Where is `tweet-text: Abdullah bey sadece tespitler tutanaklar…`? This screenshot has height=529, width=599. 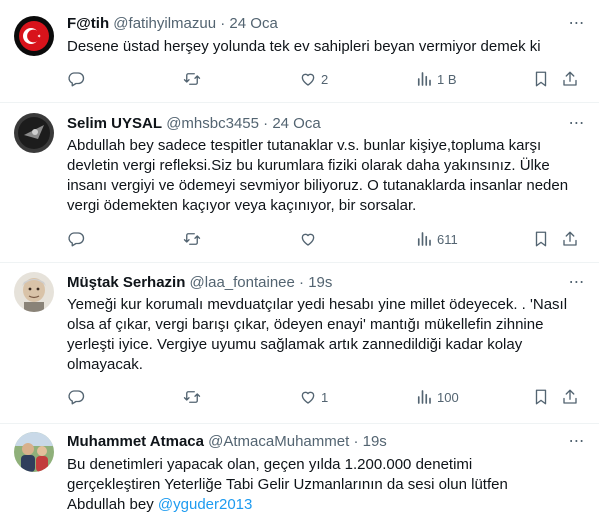 tweet-text: Abdullah bey sadece tespitler tutanaklar… is located at coordinates (326, 176).